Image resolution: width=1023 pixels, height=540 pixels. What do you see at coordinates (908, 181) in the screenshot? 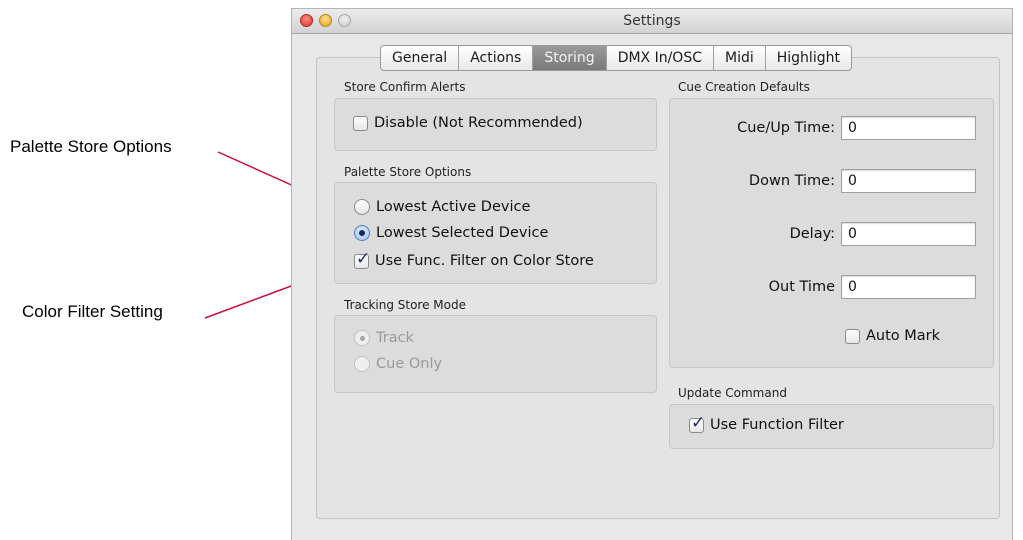
I see `down-time-field: 0` at bounding box center [908, 181].